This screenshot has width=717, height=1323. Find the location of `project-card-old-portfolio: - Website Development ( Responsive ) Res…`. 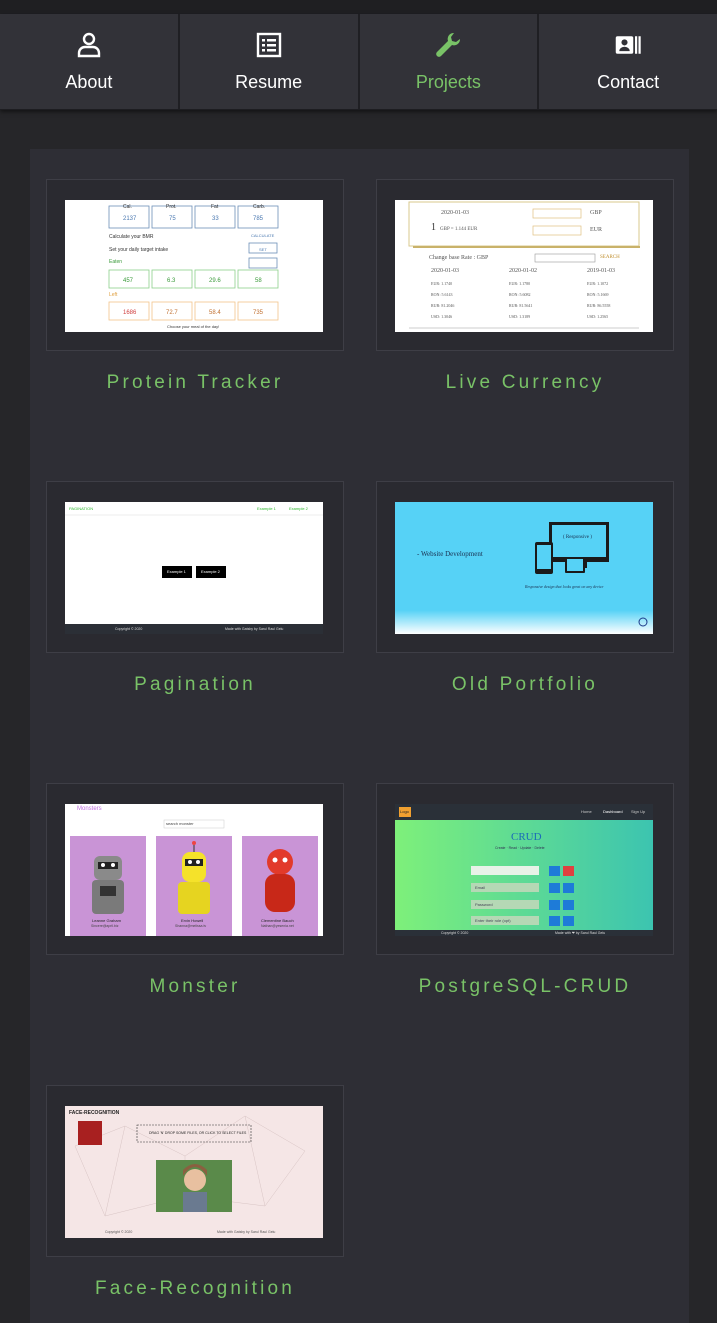

project-card-old-portfolio: - Website Development ( Responsive ) Res… is located at coordinates (517, 573).